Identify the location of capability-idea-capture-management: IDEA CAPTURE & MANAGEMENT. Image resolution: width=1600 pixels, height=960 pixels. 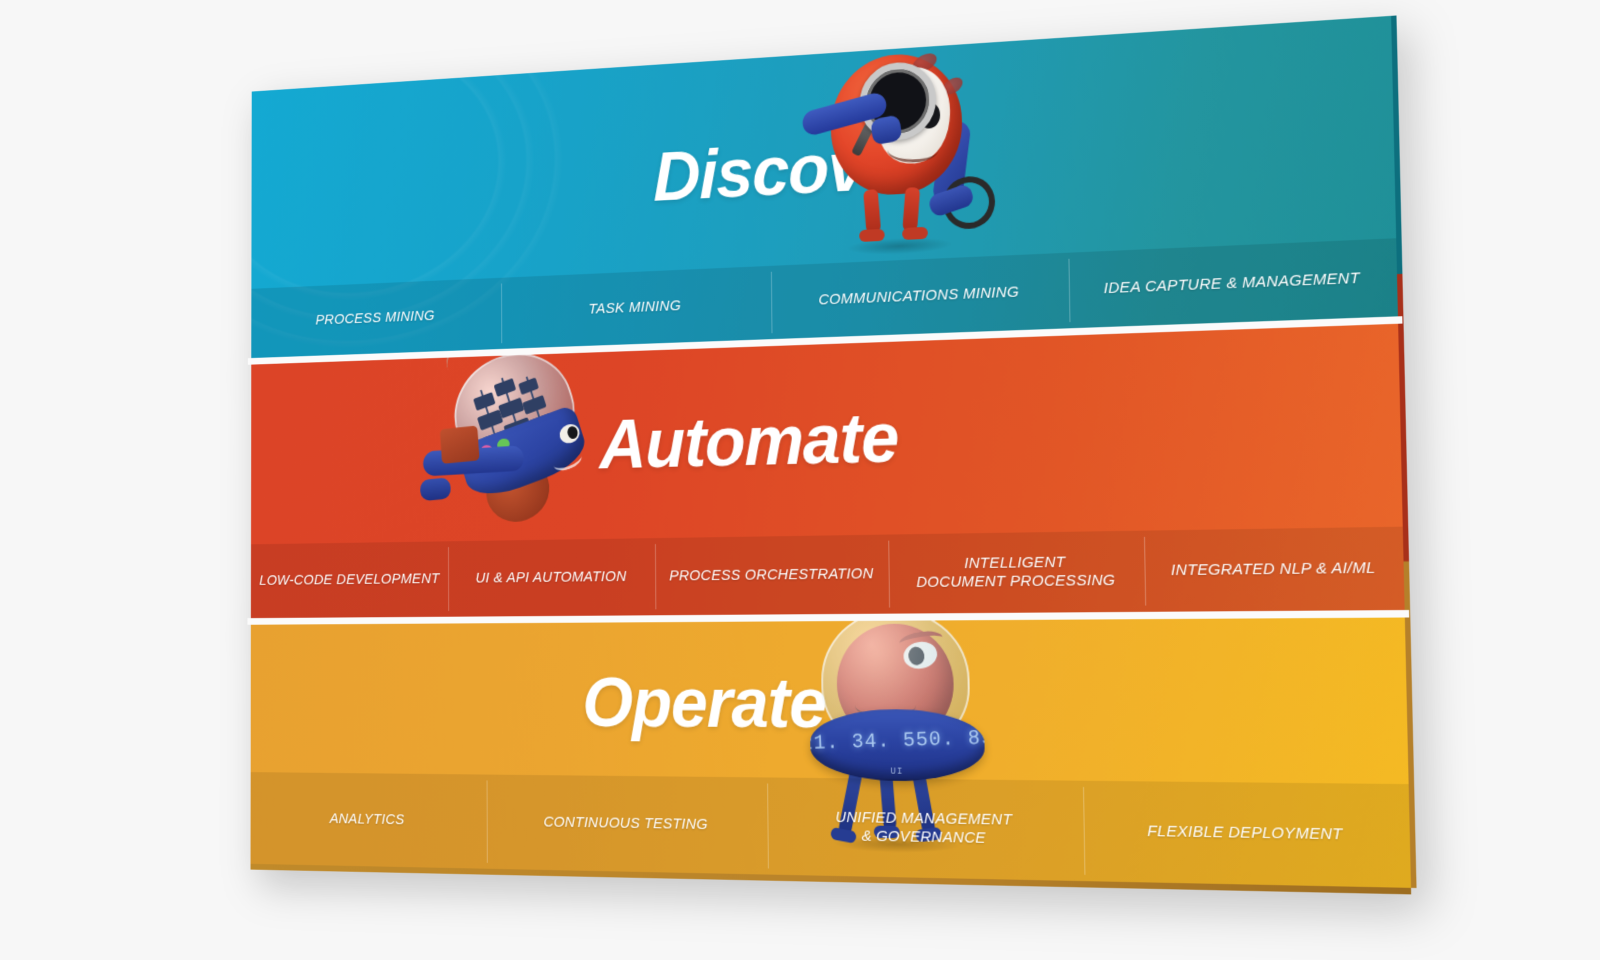
(1233, 283).